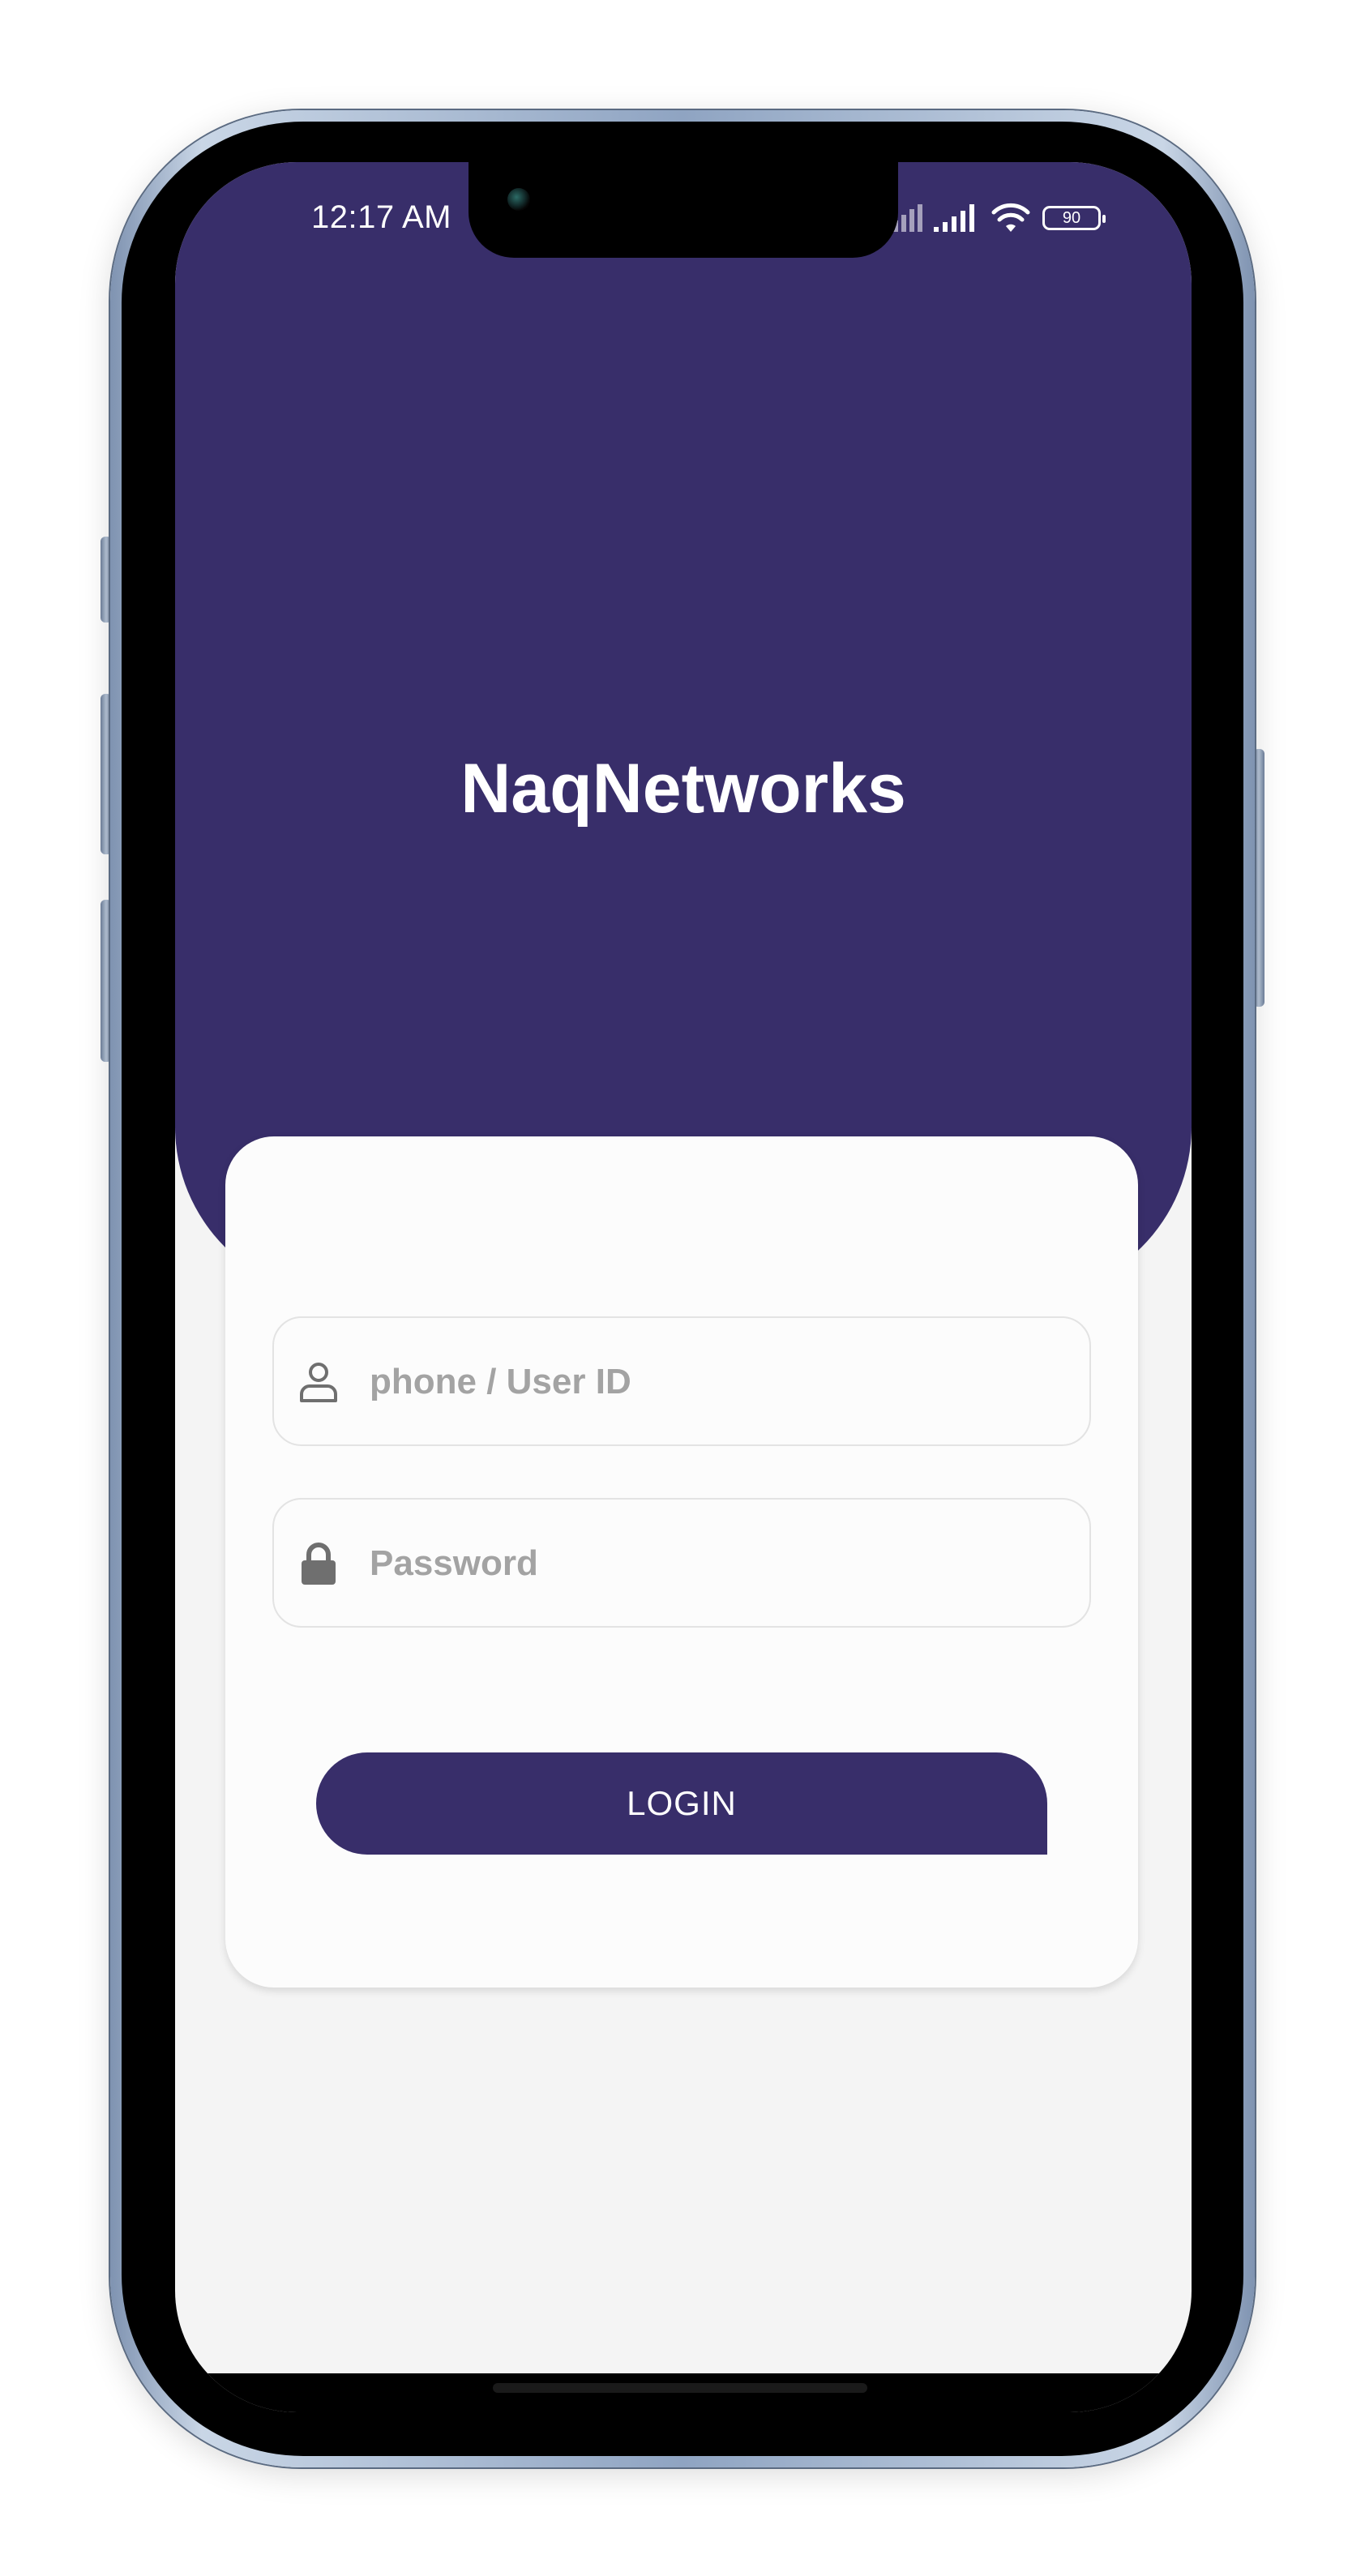 The image size is (1365, 2576). Describe the element at coordinates (683, 210) in the screenshot. I see `notch` at that location.